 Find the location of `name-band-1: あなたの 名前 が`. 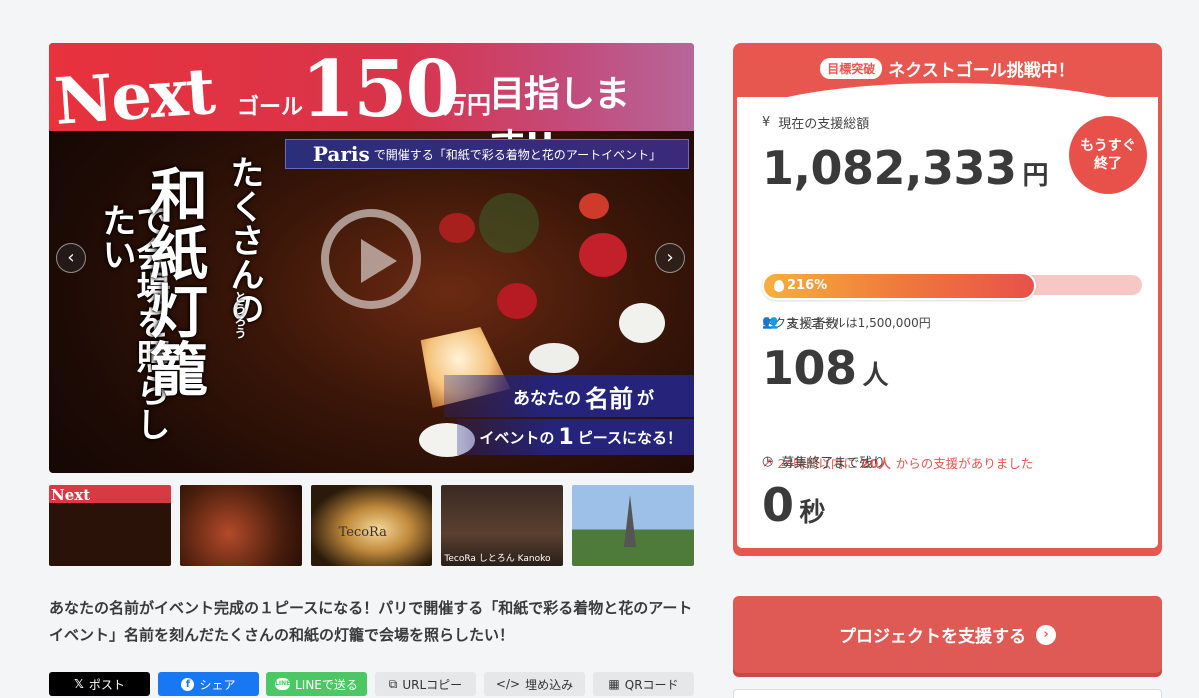

name-band-1: あなたの 名前 が is located at coordinates (569, 396).